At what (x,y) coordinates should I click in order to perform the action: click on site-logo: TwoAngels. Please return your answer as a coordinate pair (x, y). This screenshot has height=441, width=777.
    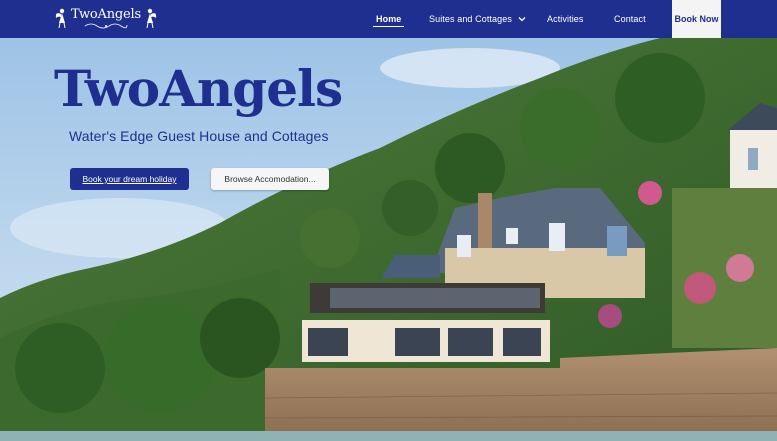
    Looking at the image, I should click on (106, 18).